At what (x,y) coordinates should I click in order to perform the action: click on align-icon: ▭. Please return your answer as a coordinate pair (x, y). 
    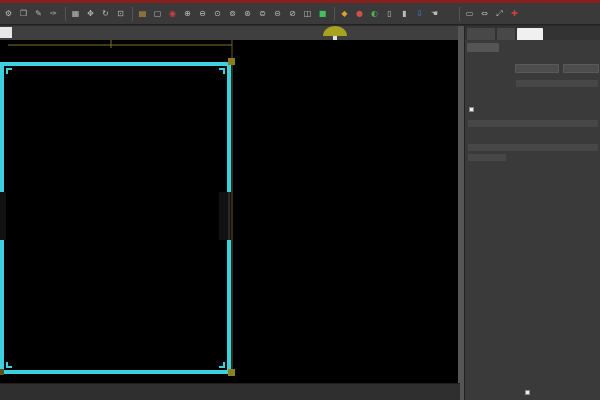
    Looking at the image, I should click on (469, 13).